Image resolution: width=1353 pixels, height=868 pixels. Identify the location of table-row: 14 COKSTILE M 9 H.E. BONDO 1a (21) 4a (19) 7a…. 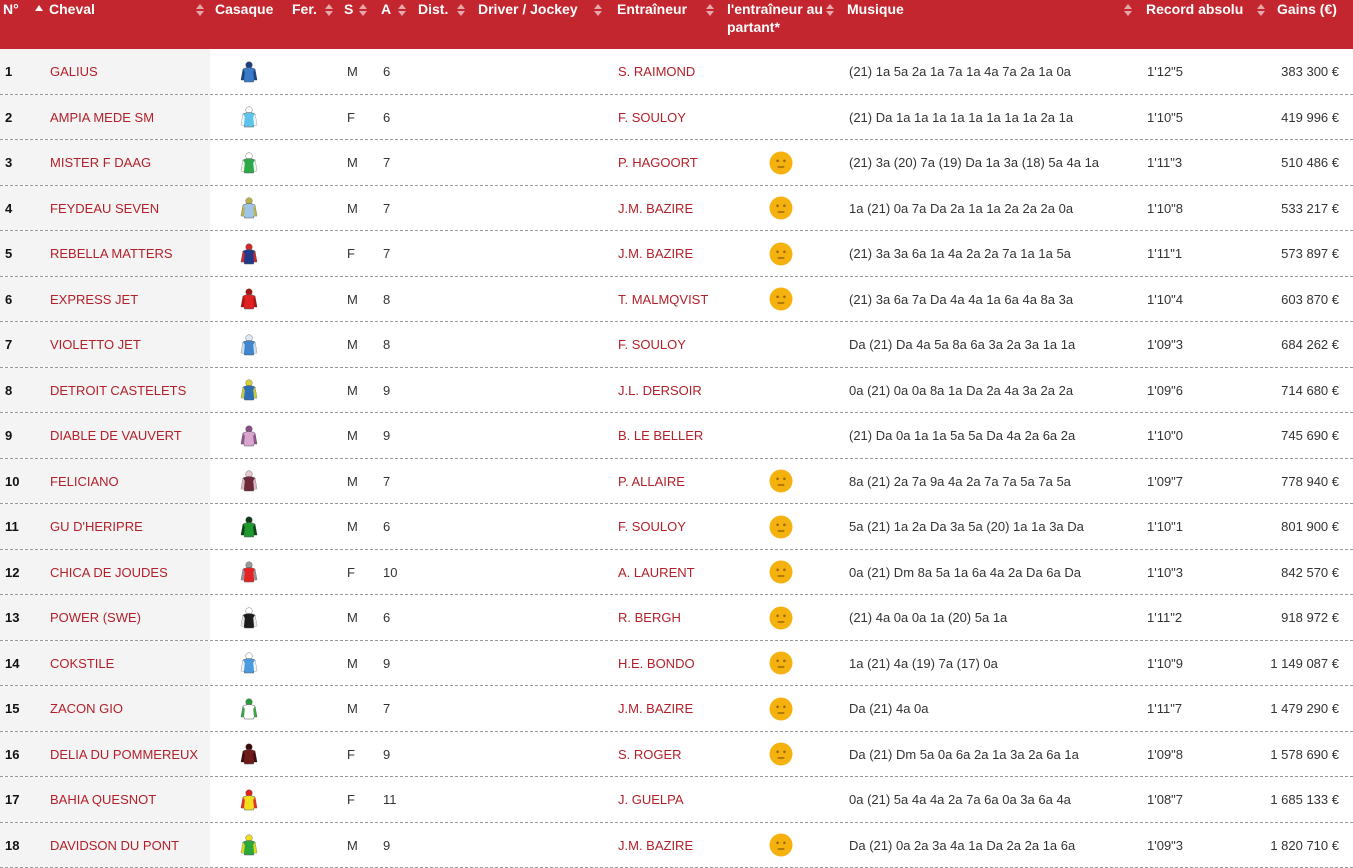
(676, 663).